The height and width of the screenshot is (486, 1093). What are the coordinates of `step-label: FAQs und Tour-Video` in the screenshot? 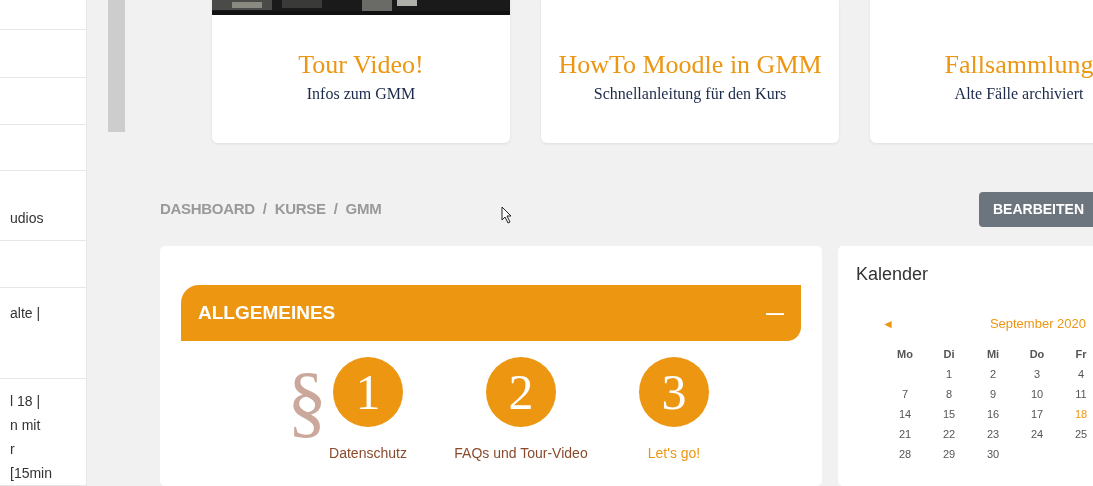 It's located at (521, 453).